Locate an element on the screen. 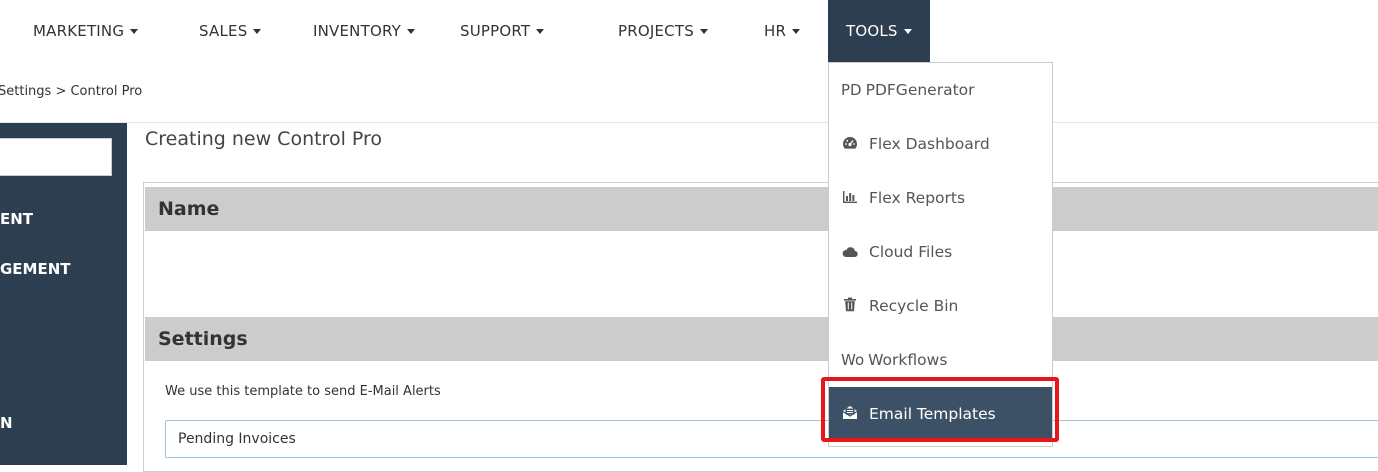 The height and width of the screenshot is (472, 1378). nav-label: SALES is located at coordinates (223, 31).